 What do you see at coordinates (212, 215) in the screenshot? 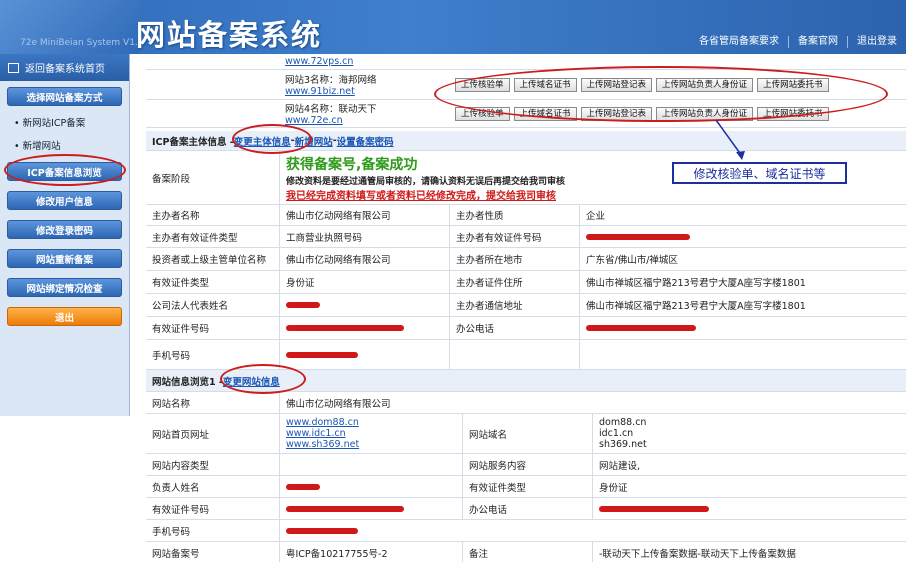
I see `field-label: 主办者名称` at bounding box center [212, 215].